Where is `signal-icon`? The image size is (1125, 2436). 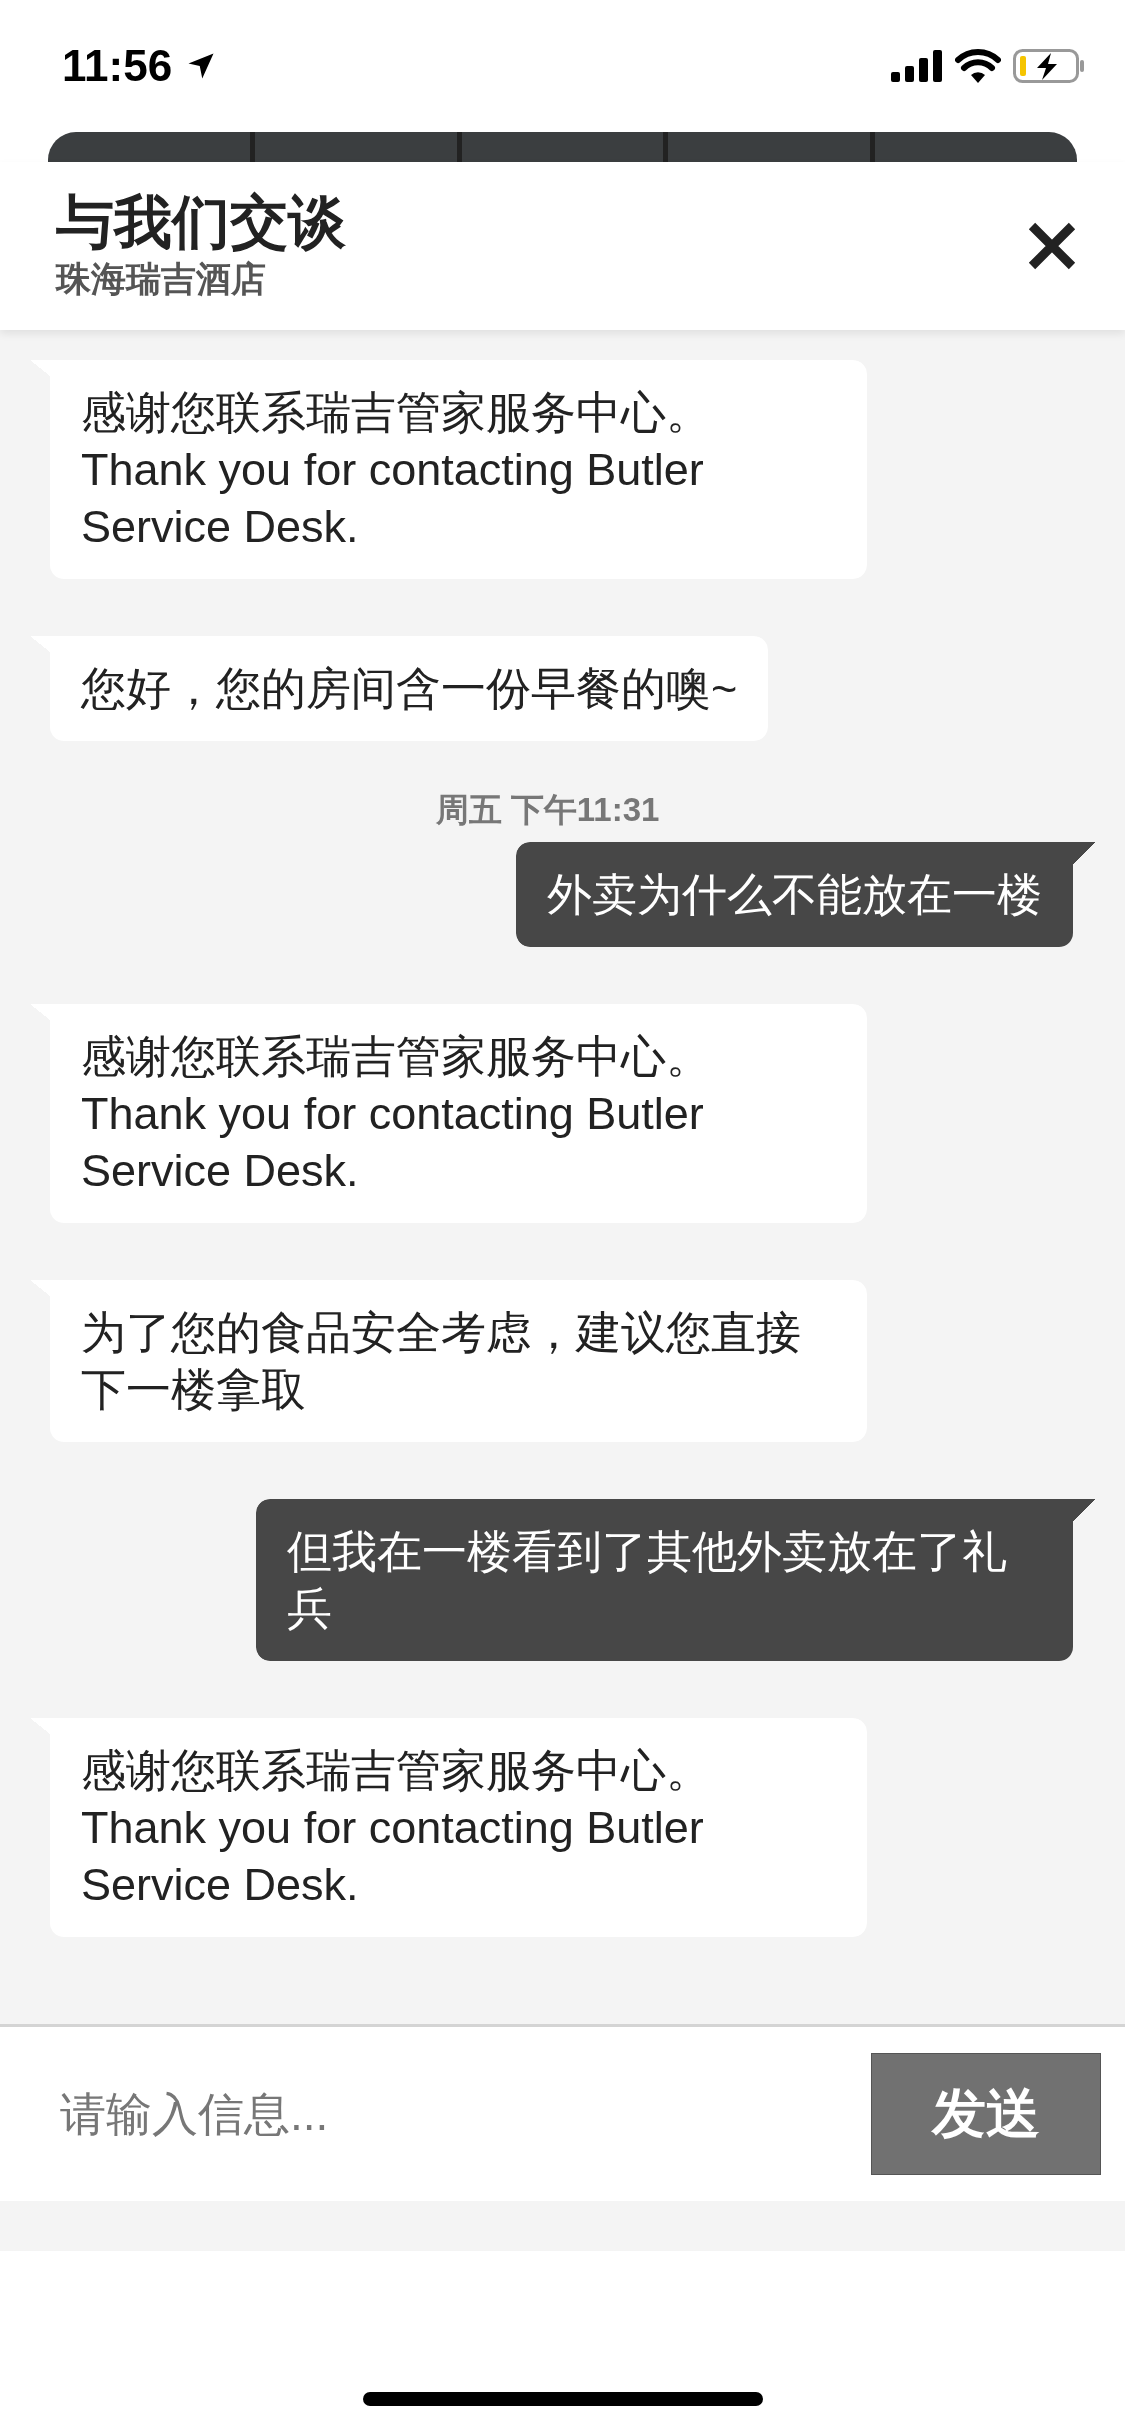 signal-icon is located at coordinates (917, 66).